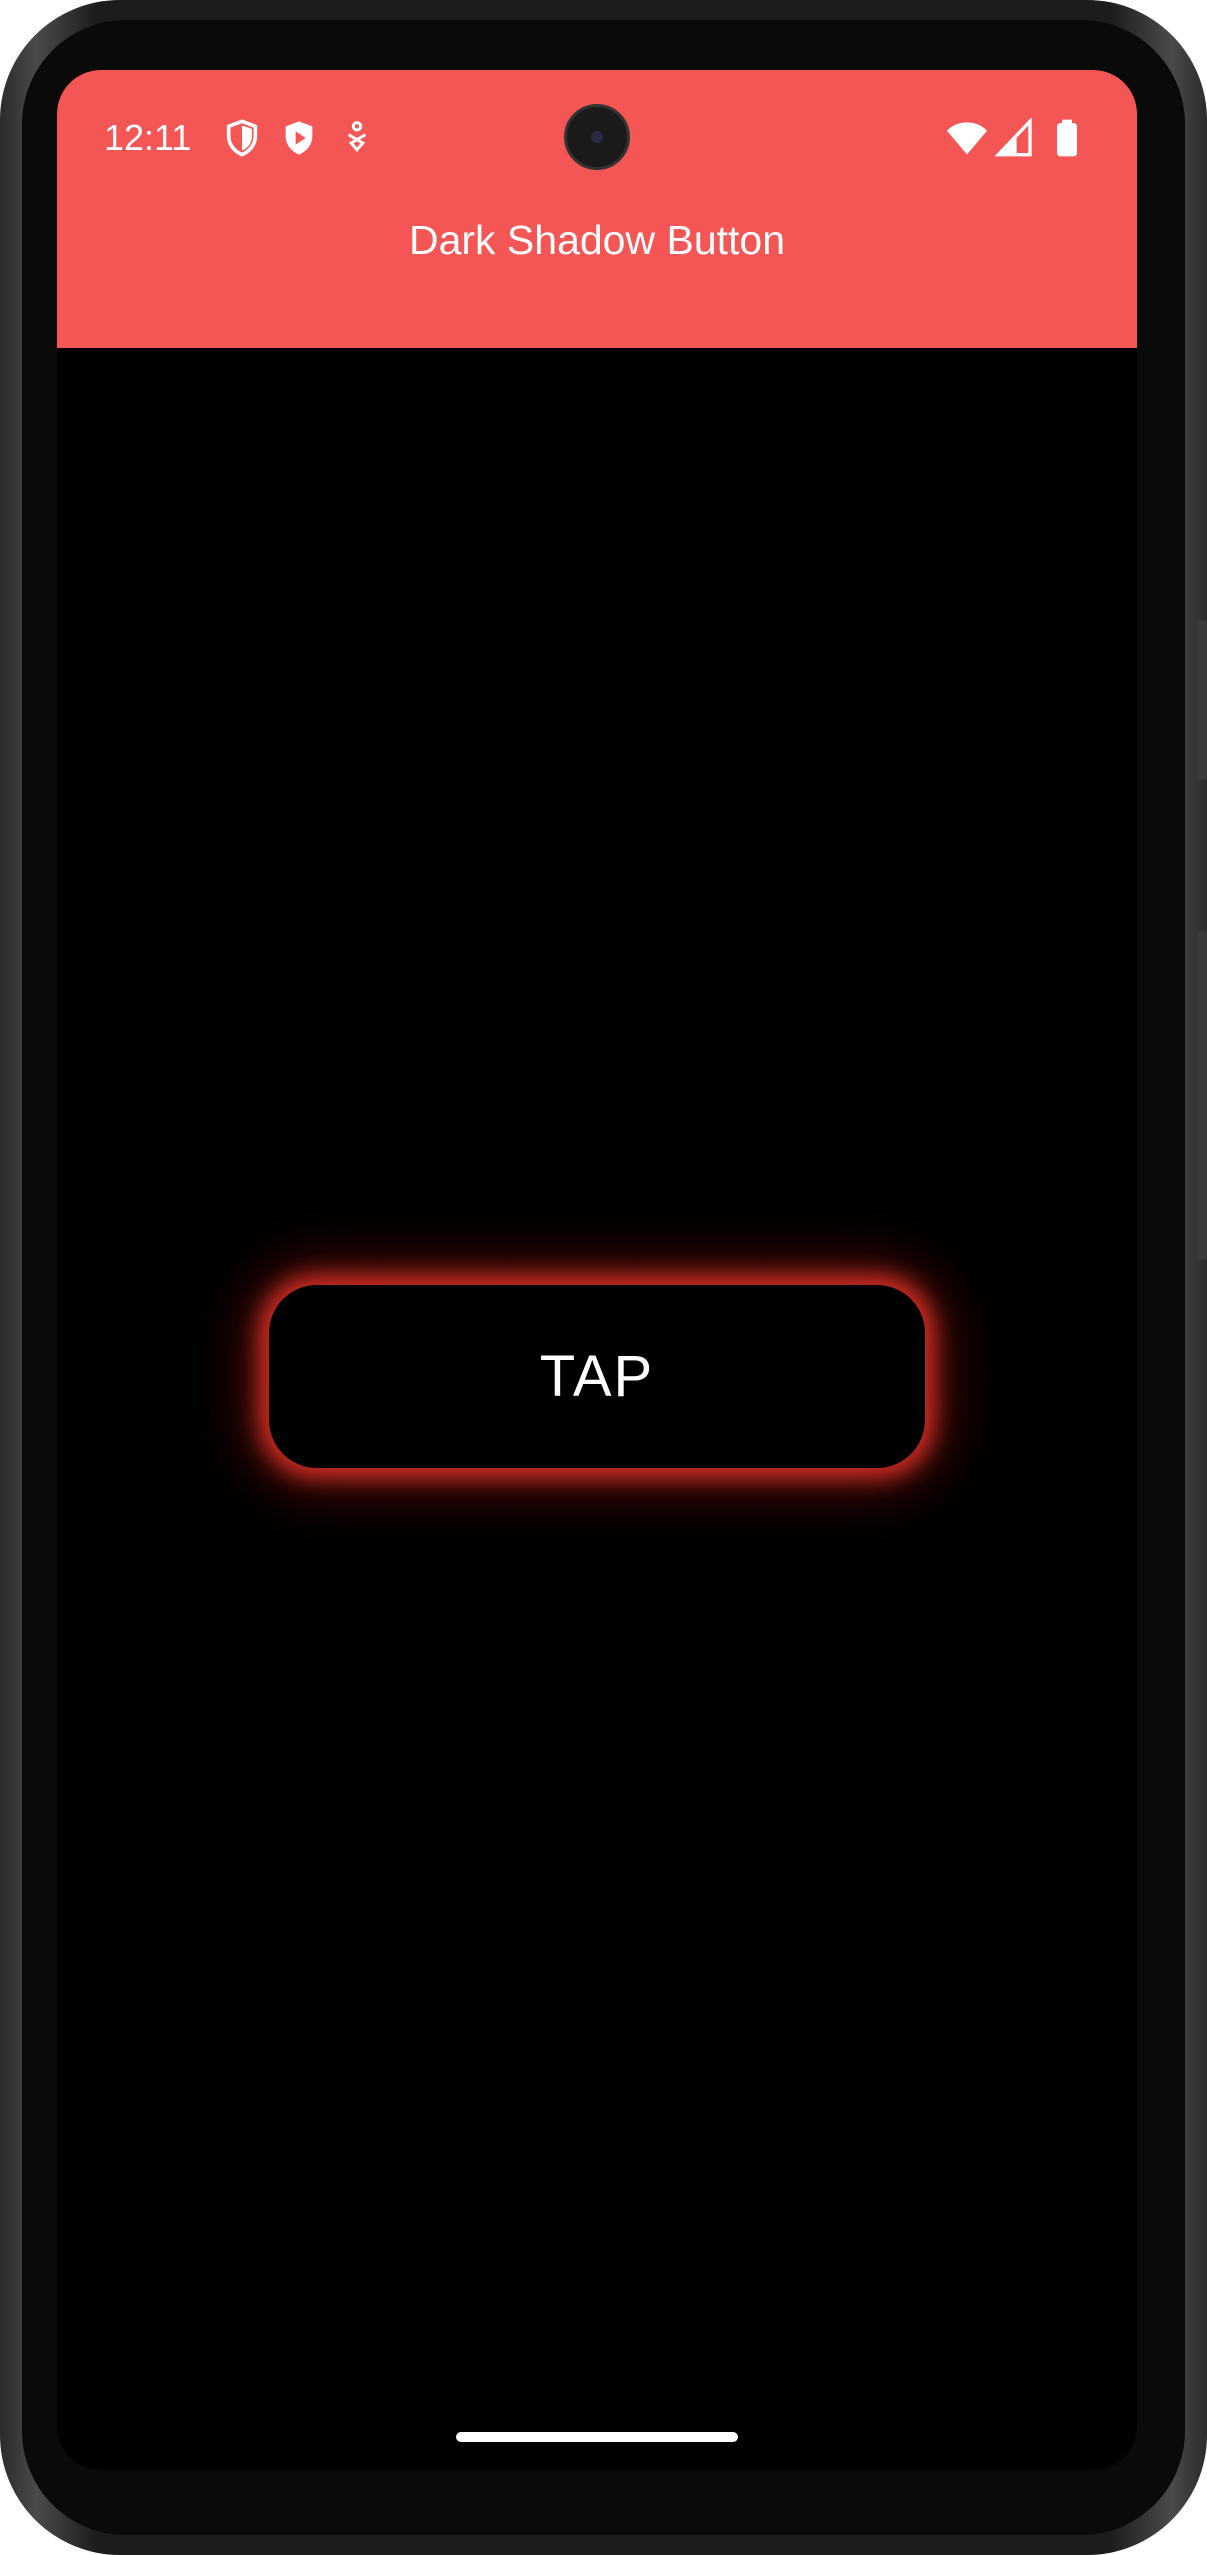  Describe the element at coordinates (967, 138) in the screenshot. I see `wifi-icon` at that location.